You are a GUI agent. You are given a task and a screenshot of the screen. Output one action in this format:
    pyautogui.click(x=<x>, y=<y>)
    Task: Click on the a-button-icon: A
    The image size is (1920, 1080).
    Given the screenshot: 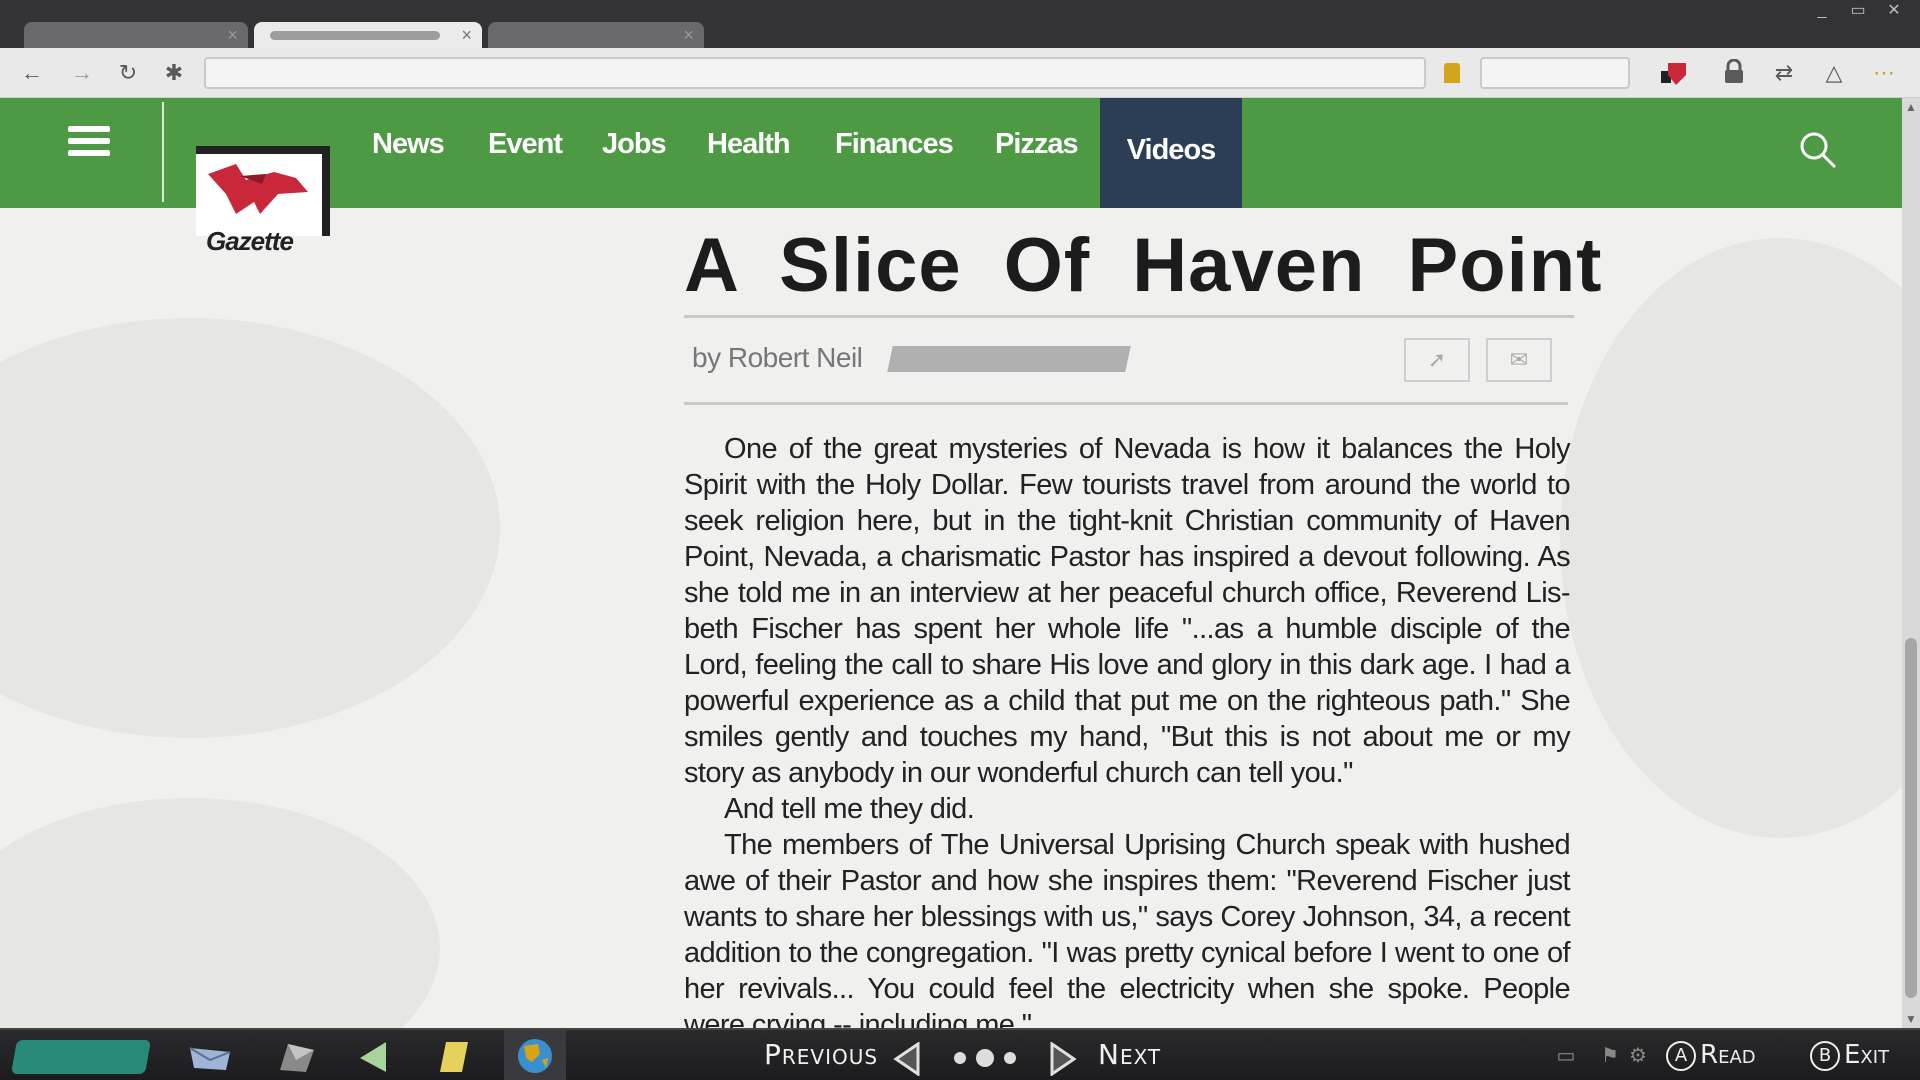 What is the action you would take?
    pyautogui.click(x=1681, y=1056)
    